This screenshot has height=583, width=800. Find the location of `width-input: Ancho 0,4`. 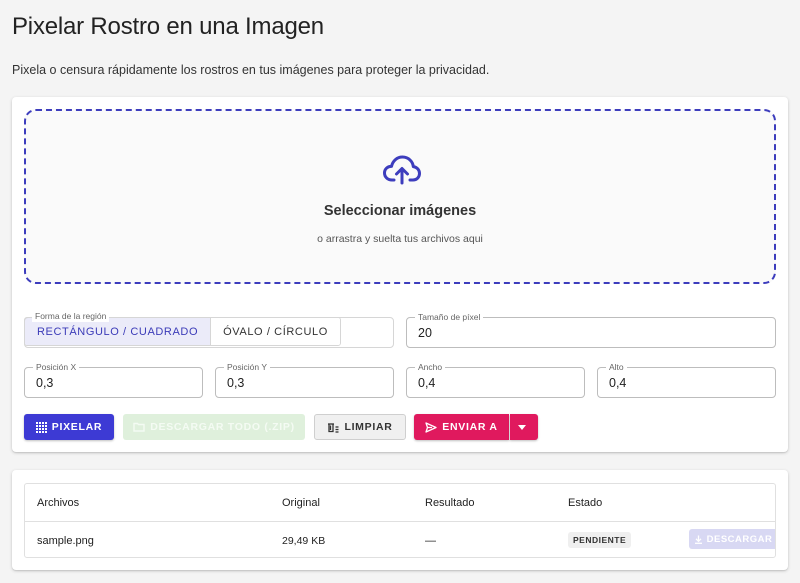

width-input: Ancho 0,4 is located at coordinates (495, 379).